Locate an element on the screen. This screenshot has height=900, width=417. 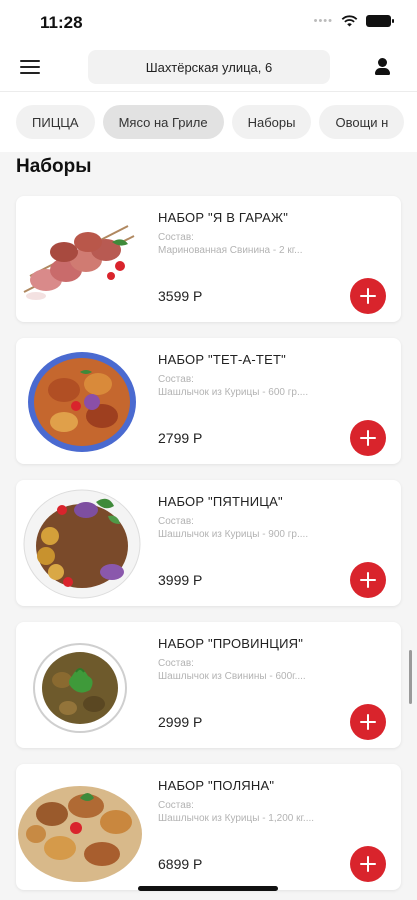
skewers-image is located at coordinates (79, 262).